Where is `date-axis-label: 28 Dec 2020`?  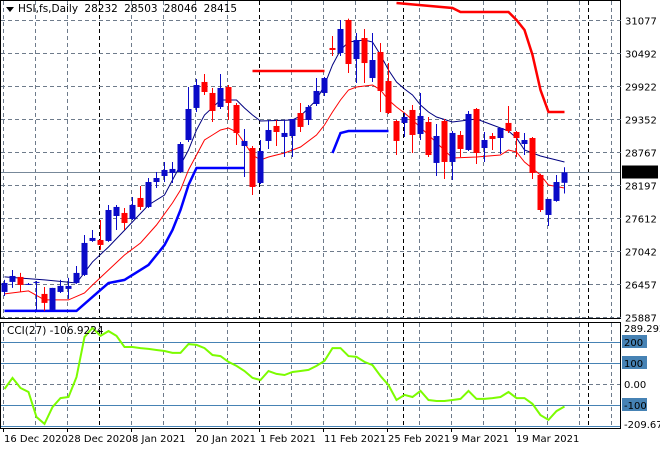 date-axis-label: 28 Dec 2020 is located at coordinates (100, 439).